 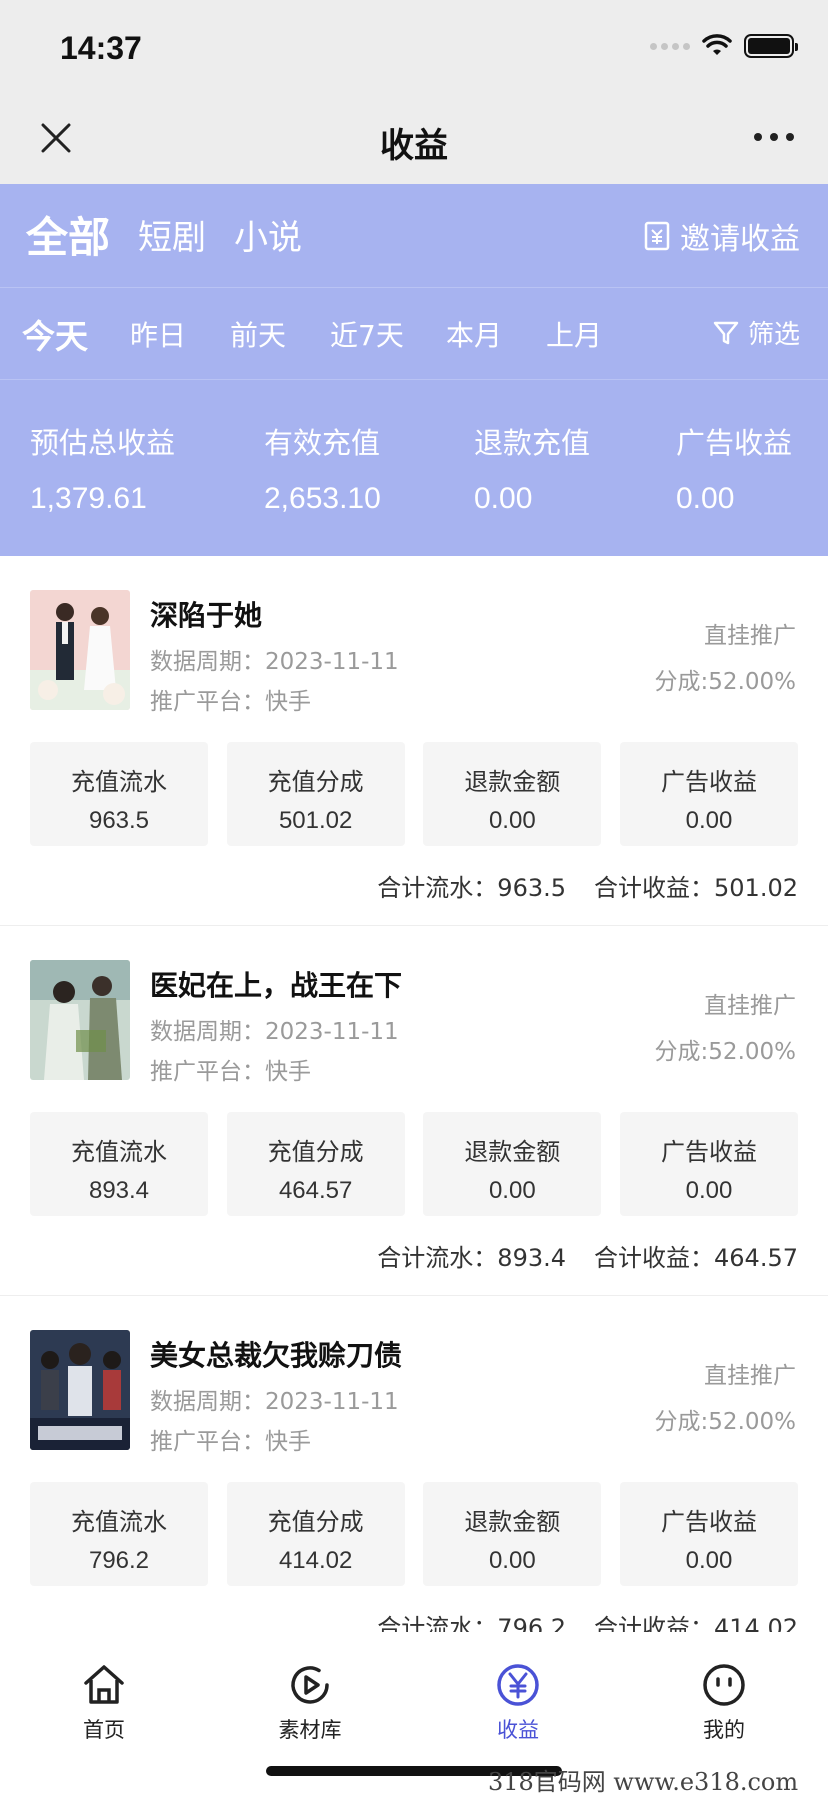 What do you see at coordinates (756, 332) in the screenshot?
I see `filter-button: 筛选` at bounding box center [756, 332].